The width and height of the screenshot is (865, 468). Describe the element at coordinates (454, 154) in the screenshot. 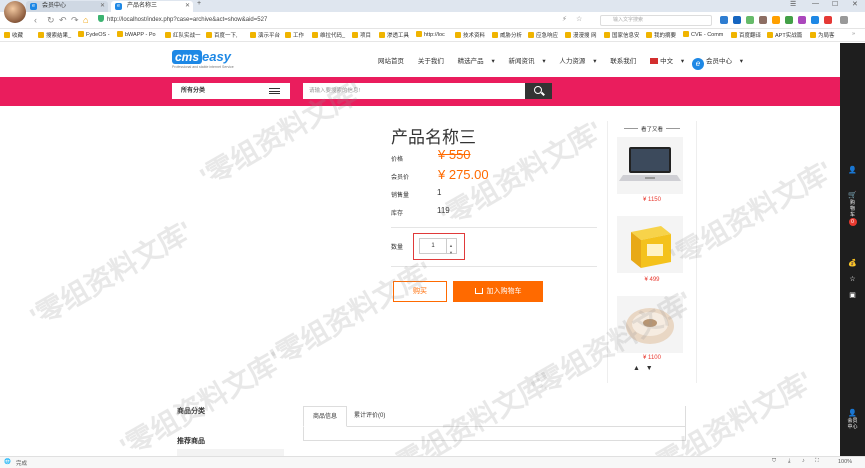

I see `original-price: ¥ 550` at that location.